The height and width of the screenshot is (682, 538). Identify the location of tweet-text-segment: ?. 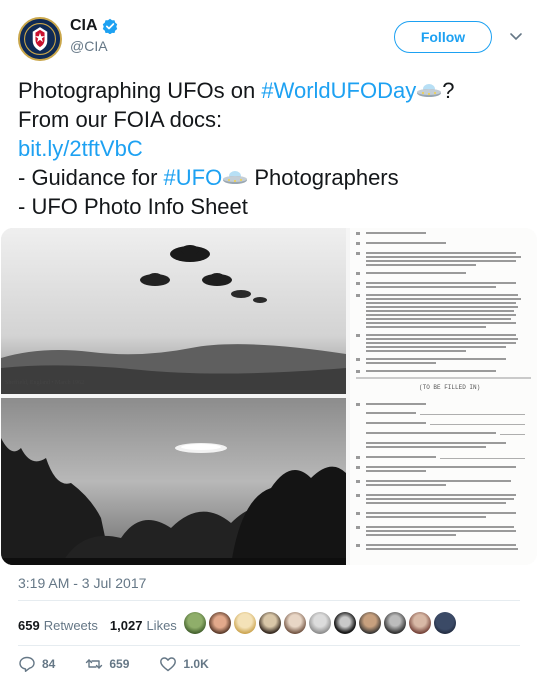
(448, 90).